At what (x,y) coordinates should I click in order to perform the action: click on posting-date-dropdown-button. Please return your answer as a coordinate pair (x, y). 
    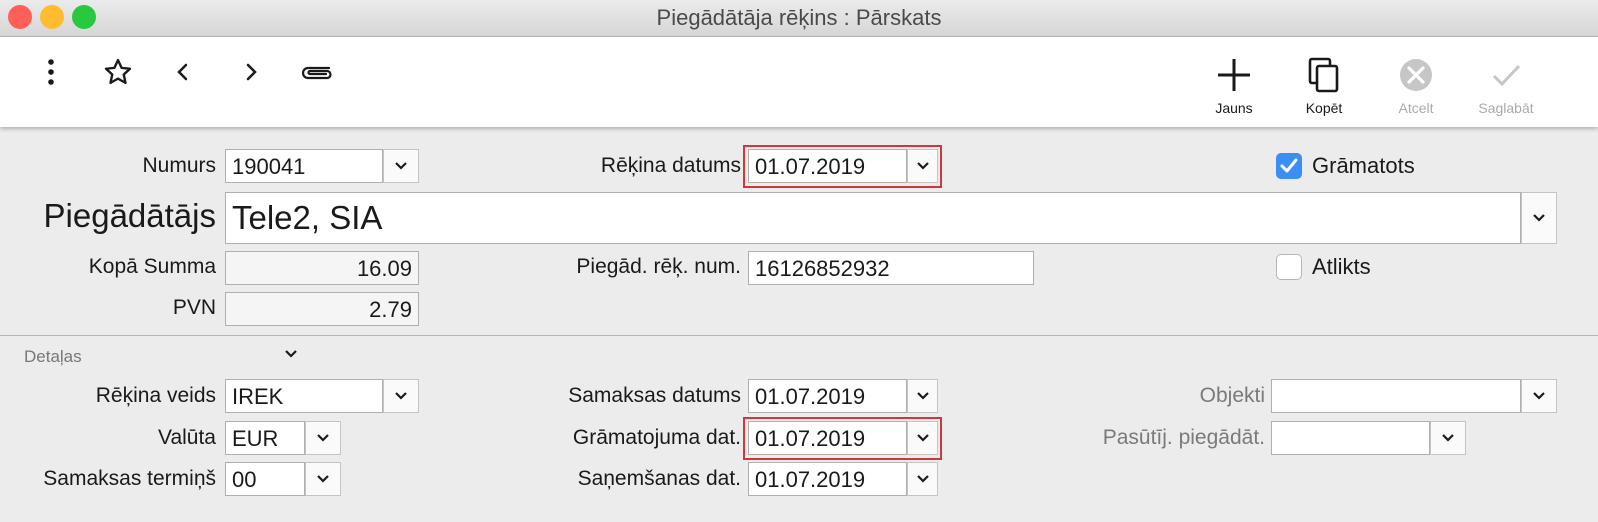
    Looking at the image, I should click on (922, 438).